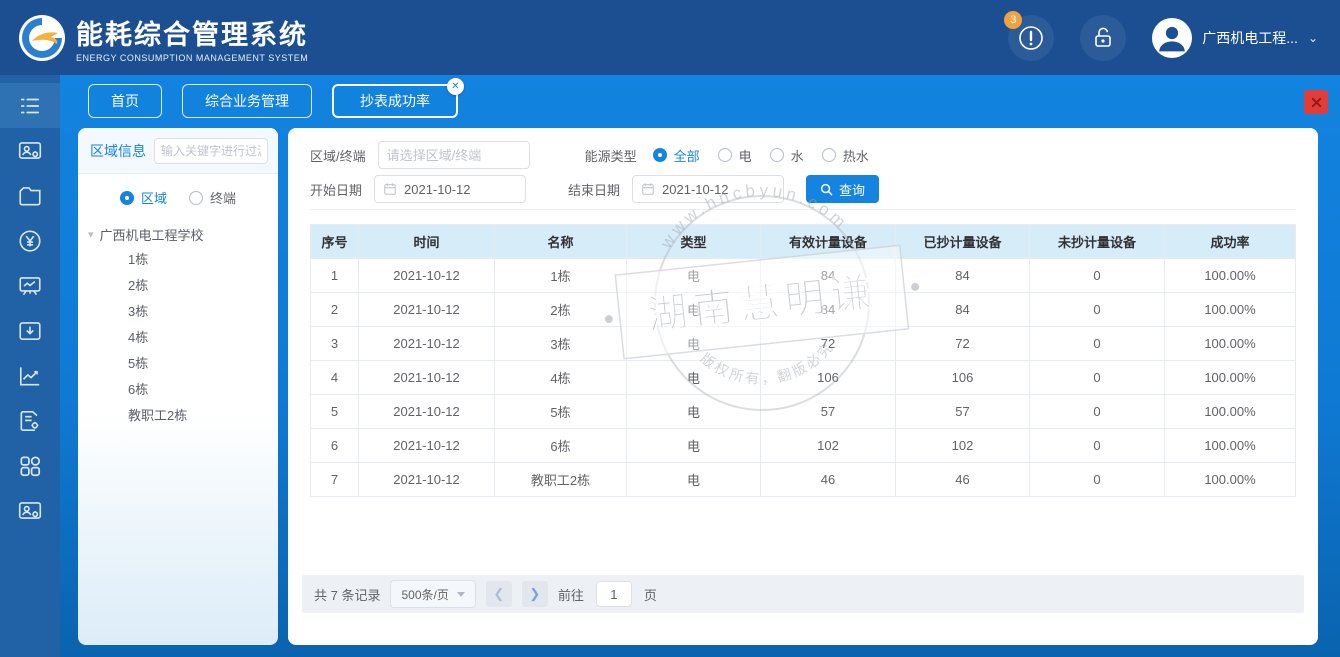  Describe the element at coordinates (455, 86) in the screenshot. I see `tab-close-icon: ✕` at that location.